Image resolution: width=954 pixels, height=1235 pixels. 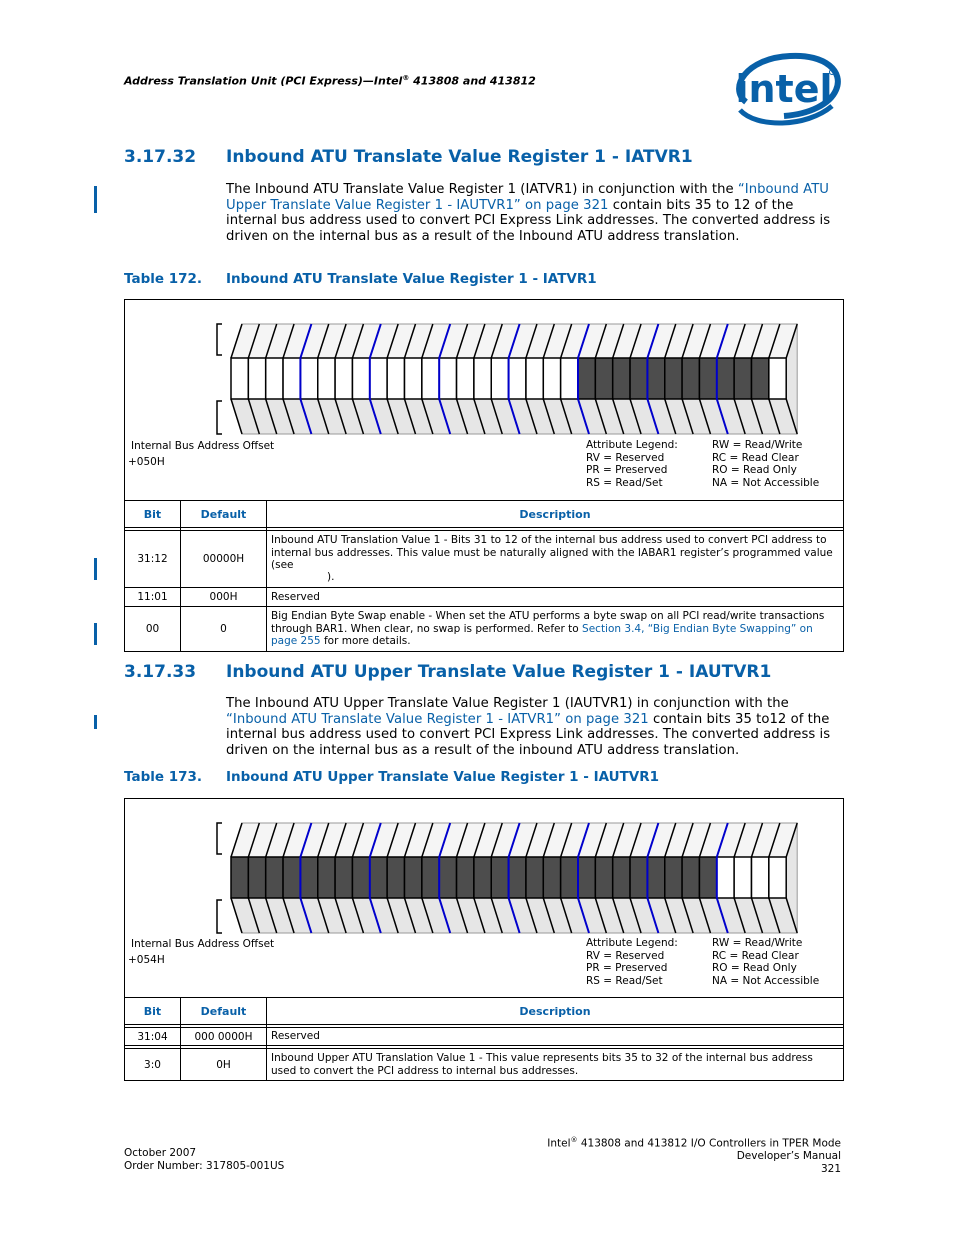 I want to click on intel-logo-icon: intel, so click(x=788, y=89).